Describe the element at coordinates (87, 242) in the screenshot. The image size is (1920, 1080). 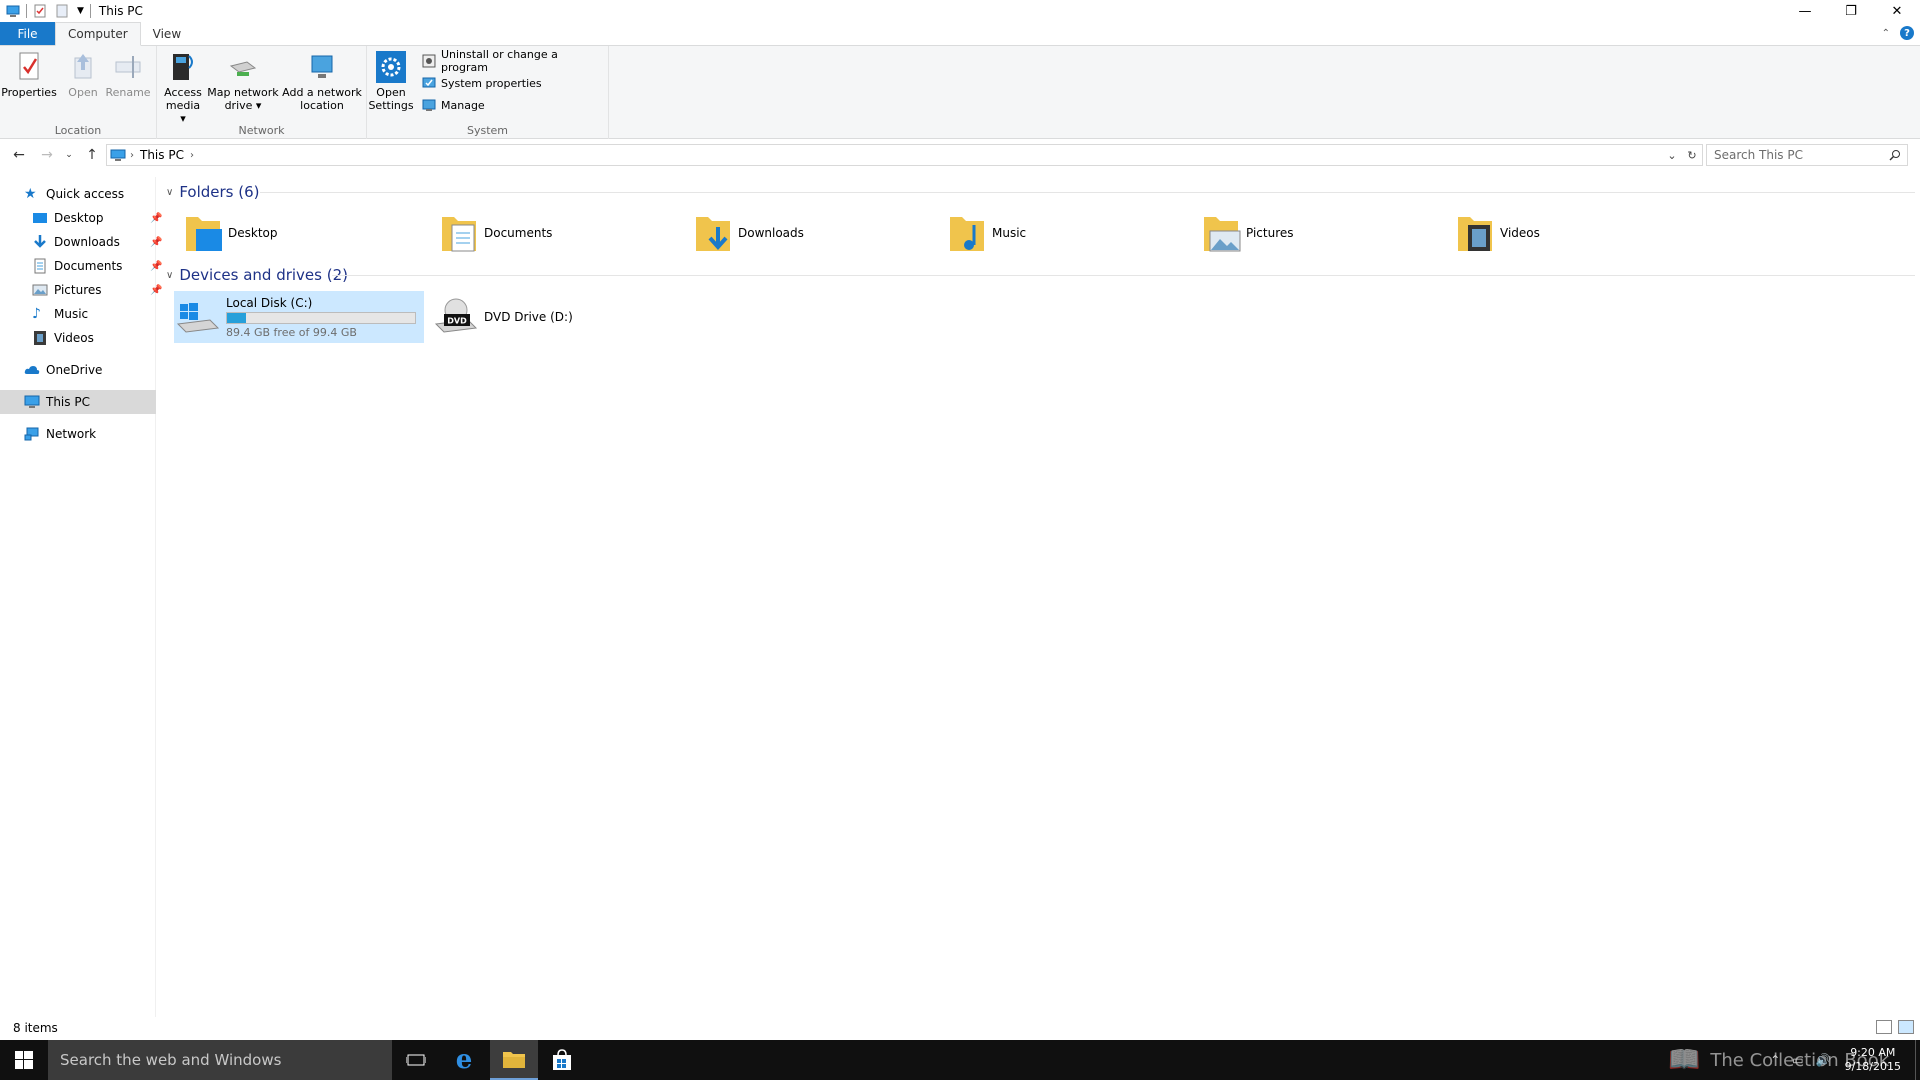
I see `nav-item-label: Downloads` at that location.